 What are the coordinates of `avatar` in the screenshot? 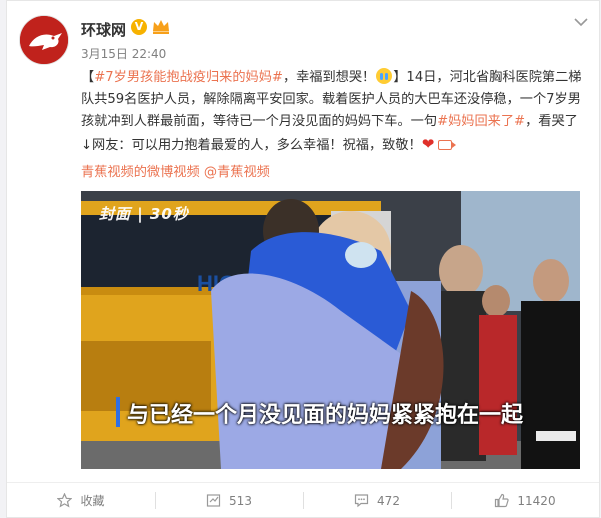 It's located at (44, 40).